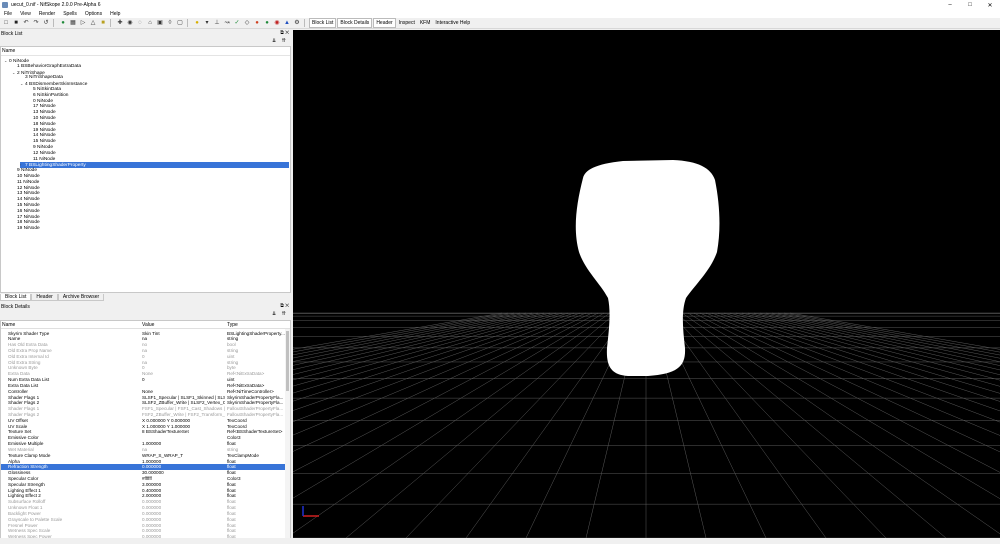  What do you see at coordinates (267, 23) in the screenshot?
I see `marker-icon: ●` at bounding box center [267, 23].